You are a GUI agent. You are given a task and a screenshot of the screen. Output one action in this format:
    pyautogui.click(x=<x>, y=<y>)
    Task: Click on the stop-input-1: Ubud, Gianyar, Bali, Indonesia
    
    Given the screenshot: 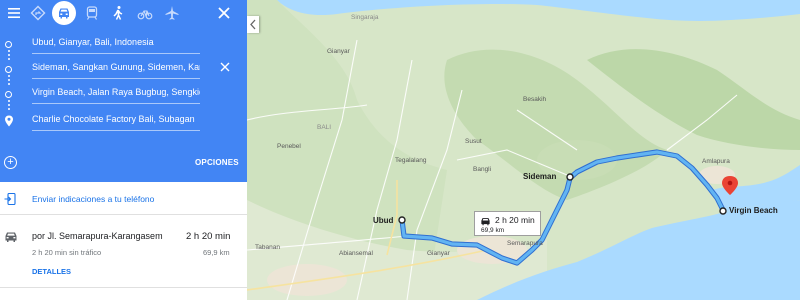 What is the action you would take?
    pyautogui.click(x=116, y=42)
    